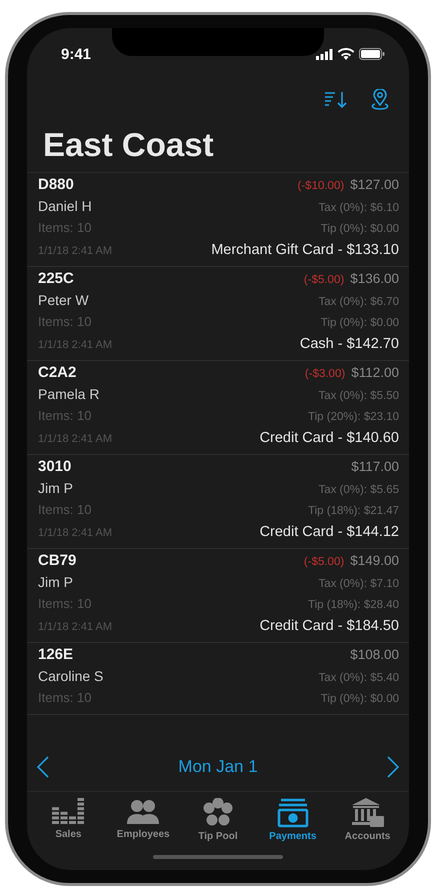 The height and width of the screenshot is (895, 436). I want to click on payment-row: 126E $108.00 Caroline S Tax (0%): $5.40 Items: 10 Tip (0%): $0.00, so click(218, 679).